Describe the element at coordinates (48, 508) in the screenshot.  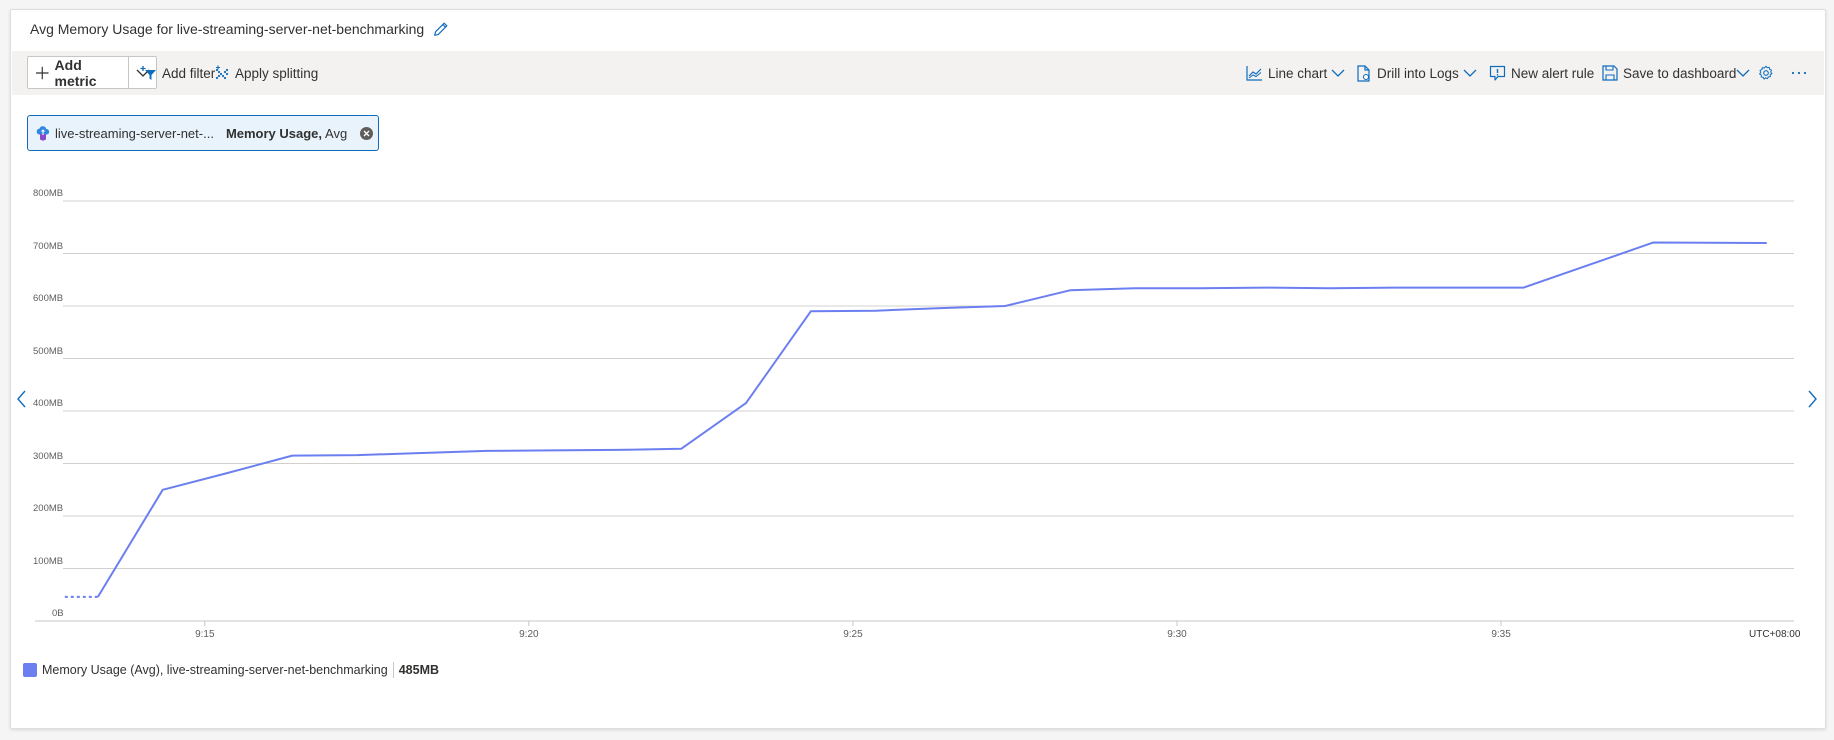
I see `y-tick-label: 200MB` at that location.